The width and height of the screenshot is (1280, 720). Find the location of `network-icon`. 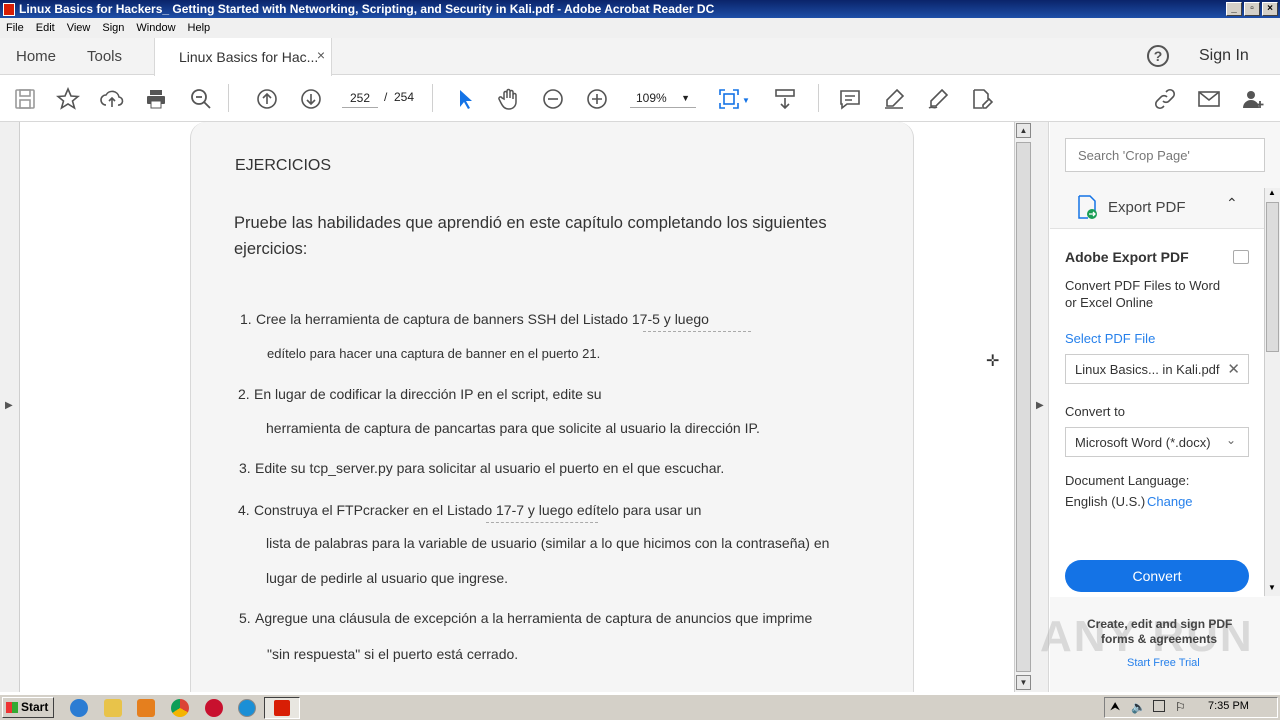

network-icon is located at coordinates (1159, 706).